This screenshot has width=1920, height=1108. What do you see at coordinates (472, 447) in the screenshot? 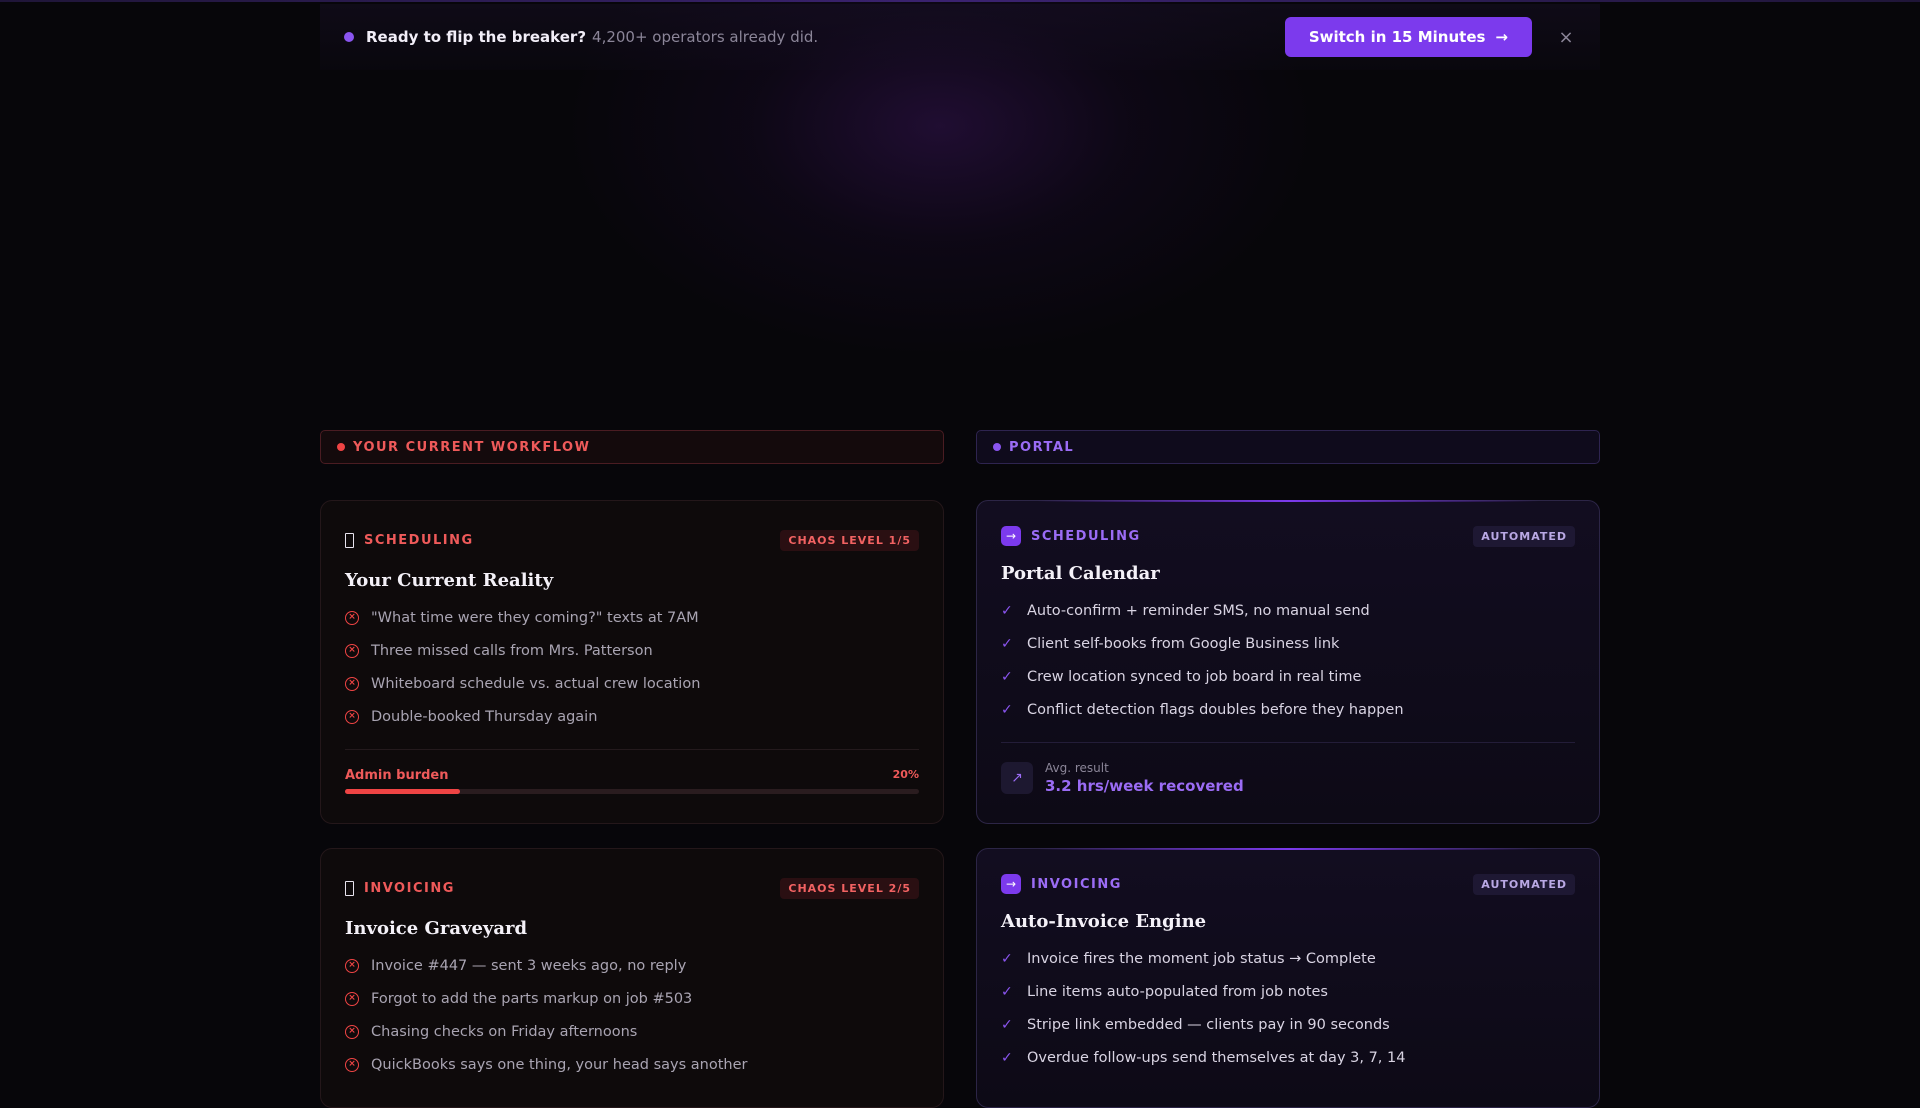
I see `column-header-current-label: YOUR CURRENT WORKFLOW` at bounding box center [472, 447].